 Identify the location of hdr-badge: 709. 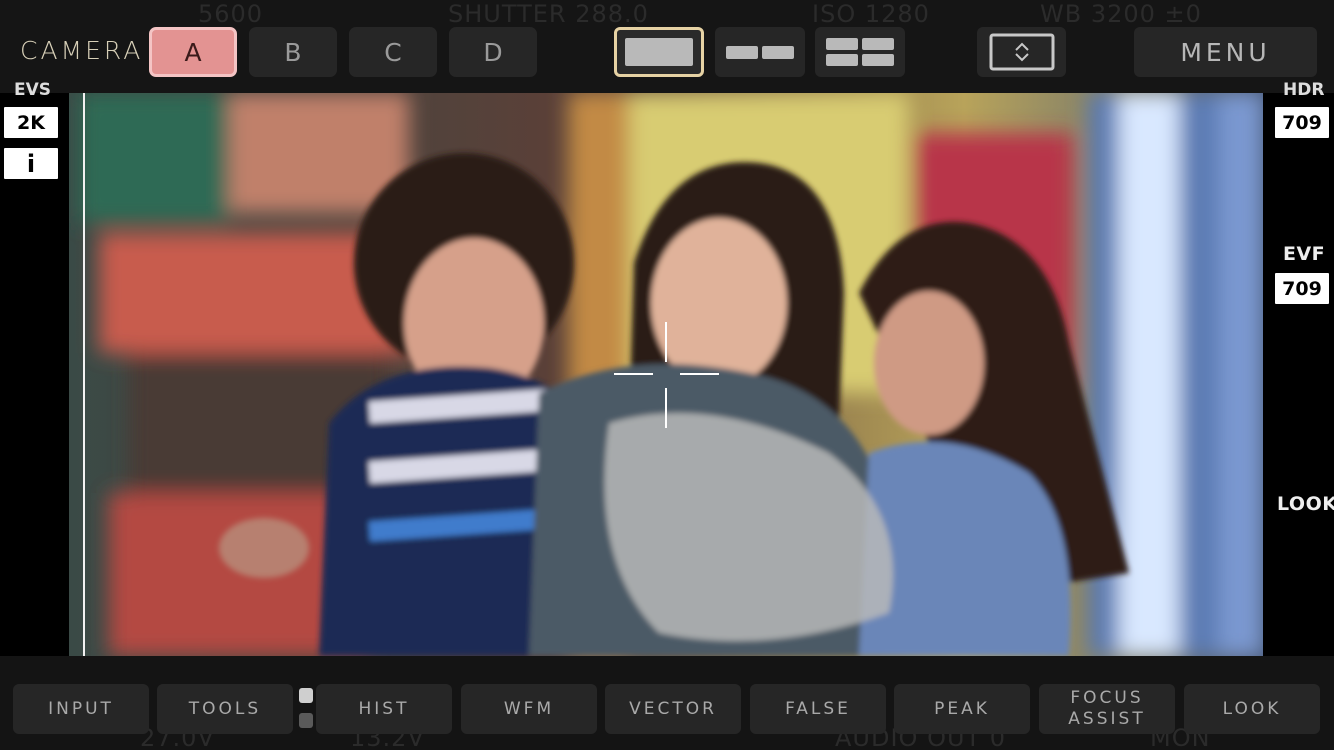
(1302, 122).